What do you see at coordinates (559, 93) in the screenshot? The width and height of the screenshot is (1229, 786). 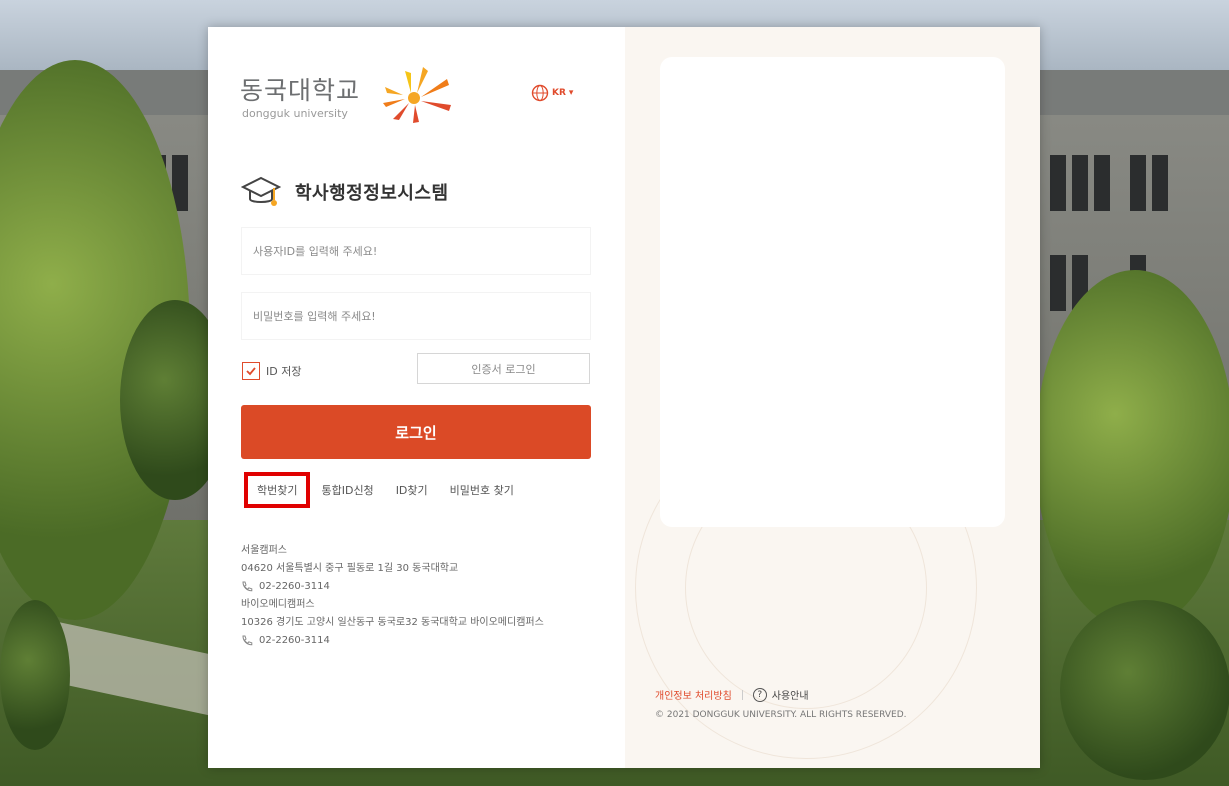 I see `language-label: KR` at bounding box center [559, 93].